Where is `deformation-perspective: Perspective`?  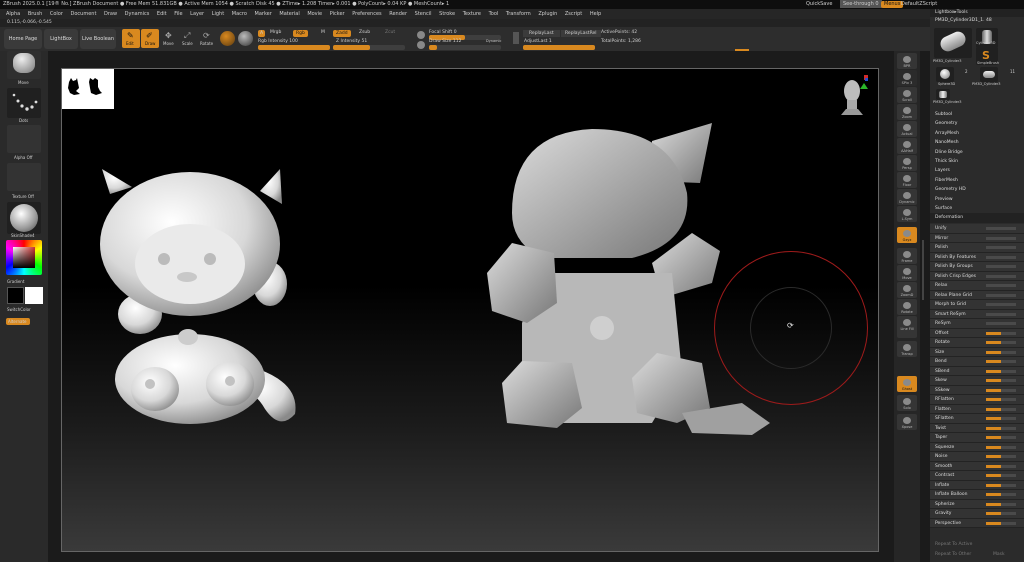 deformation-perspective: Perspective is located at coordinates (977, 523).